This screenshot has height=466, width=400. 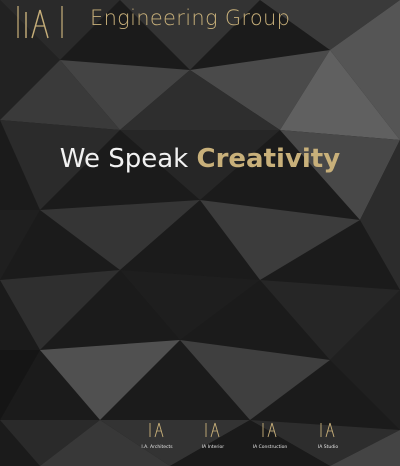 I want to click on division-interior: IA Interior, so click(x=213, y=440).